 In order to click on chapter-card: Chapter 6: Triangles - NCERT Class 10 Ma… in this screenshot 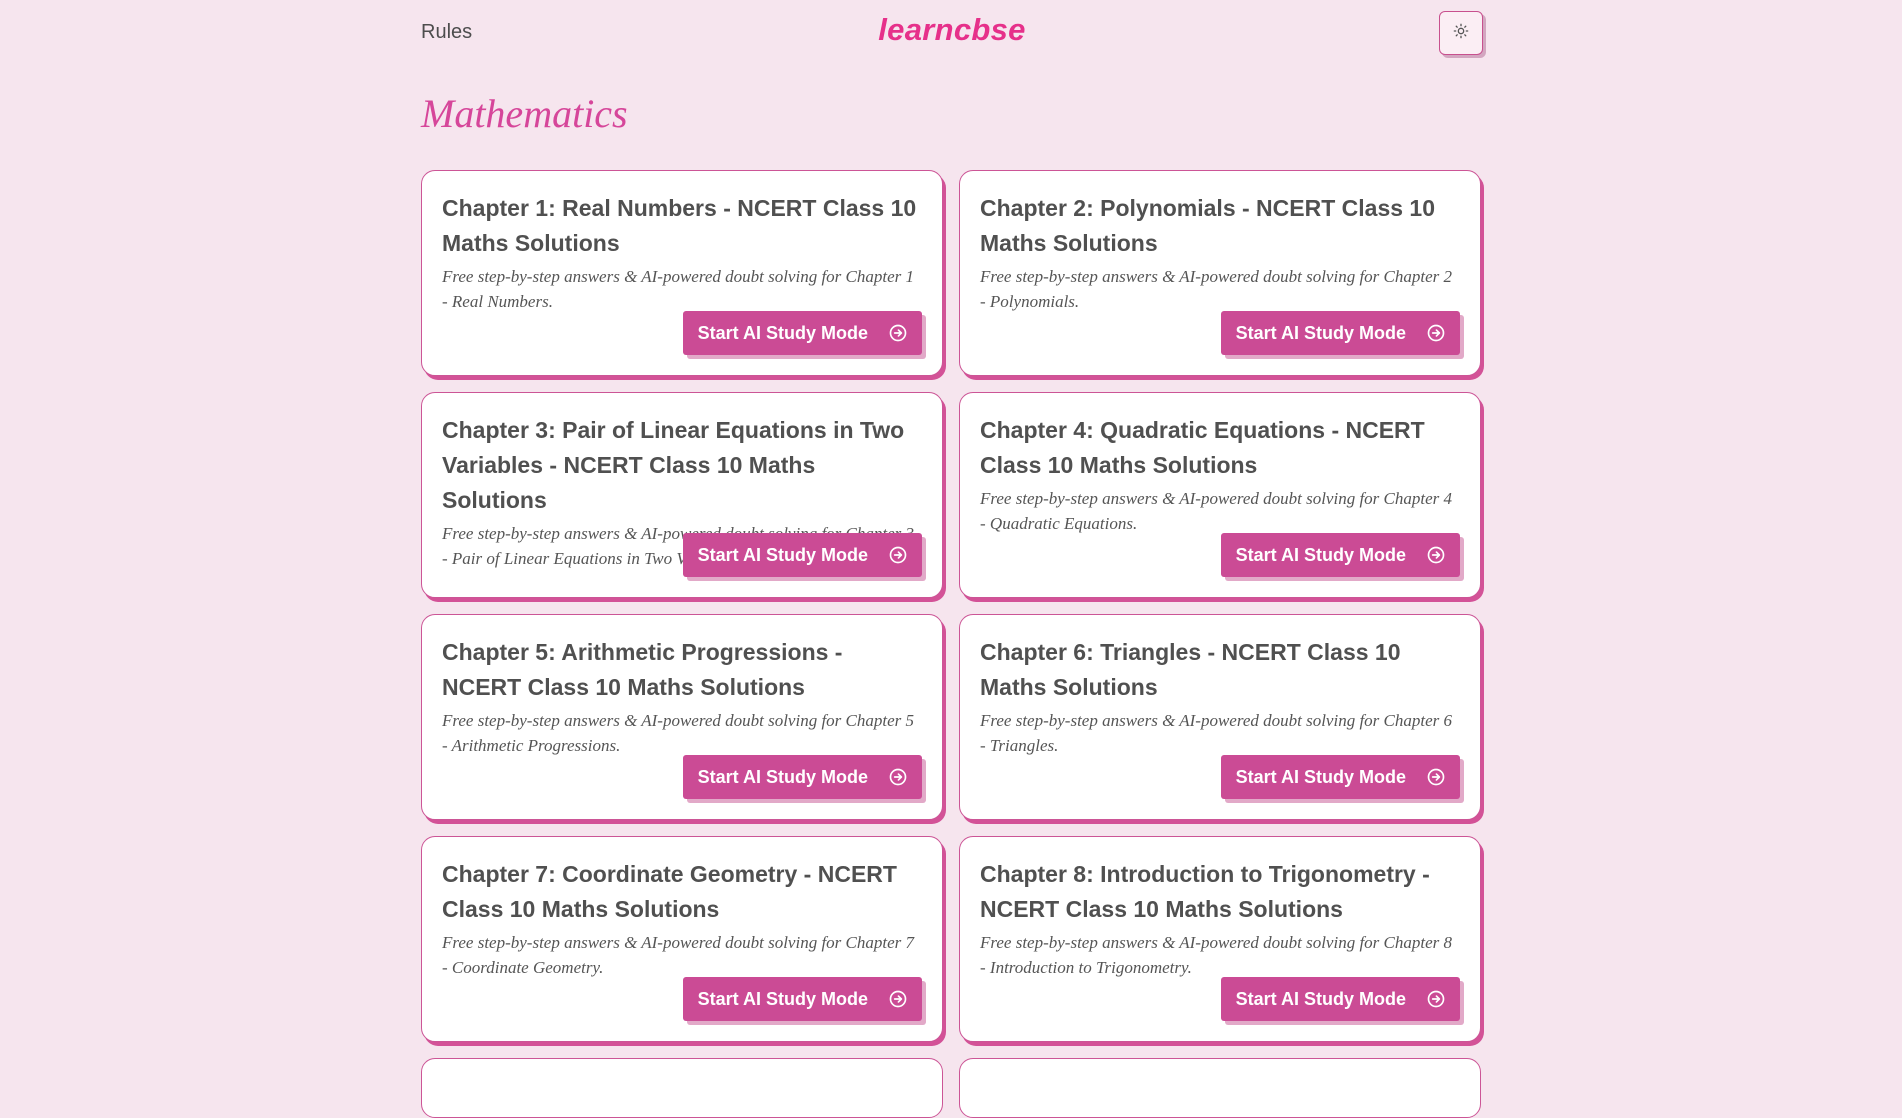, I will do `click(1220, 717)`.